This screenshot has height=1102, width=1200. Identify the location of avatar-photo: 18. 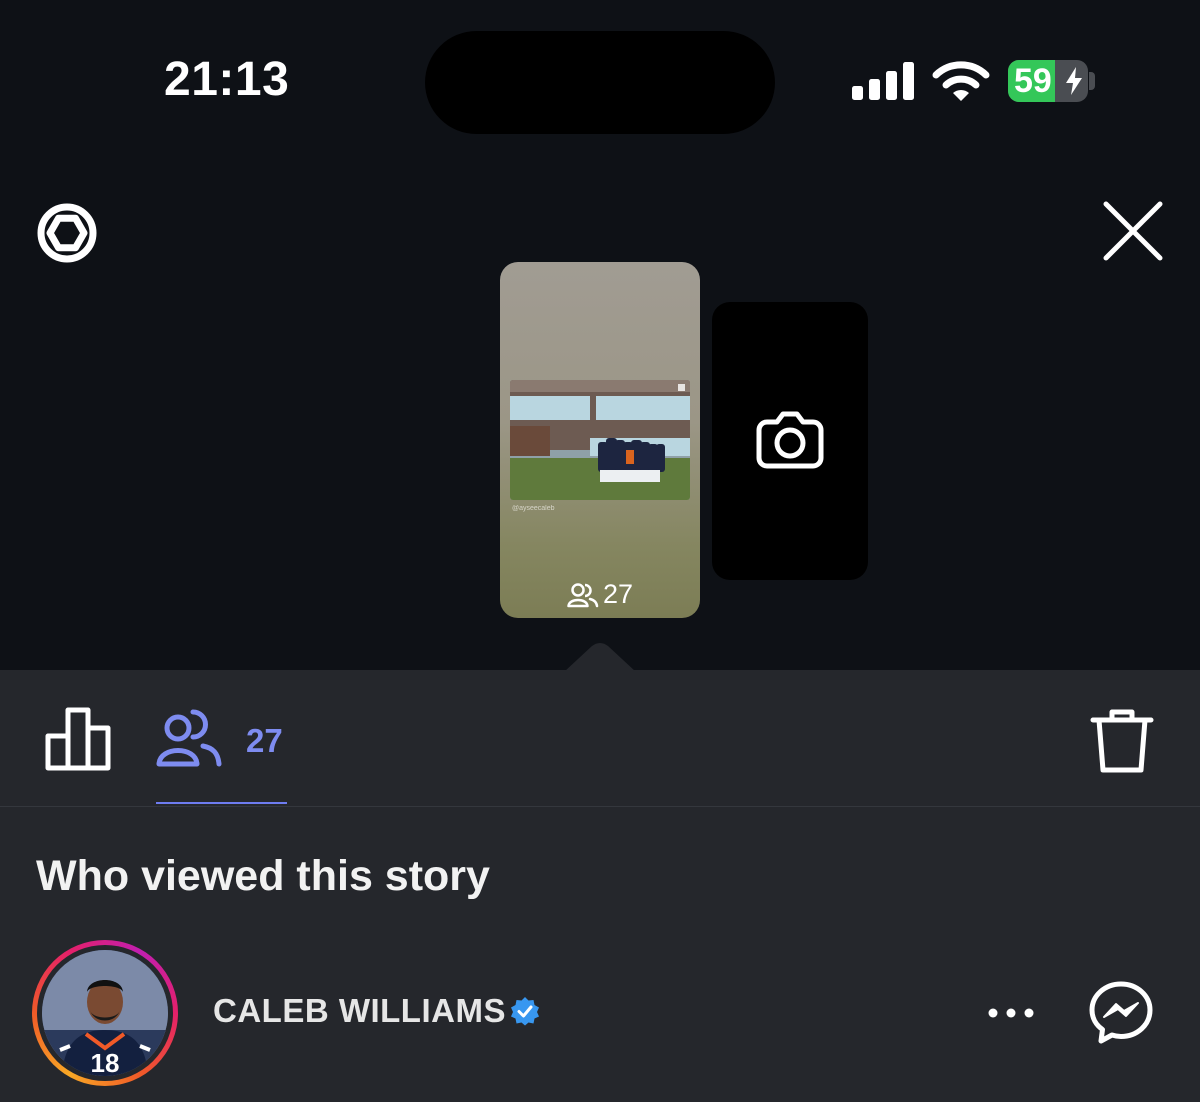
(105, 1013).